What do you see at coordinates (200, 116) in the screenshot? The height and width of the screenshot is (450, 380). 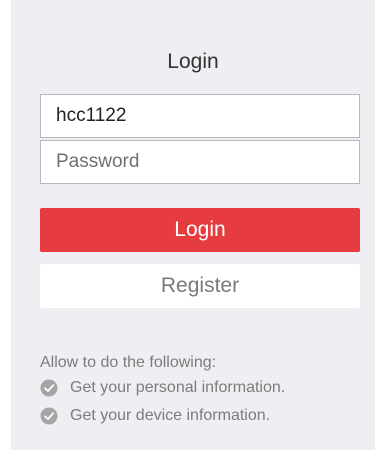 I see `username-input` at bounding box center [200, 116].